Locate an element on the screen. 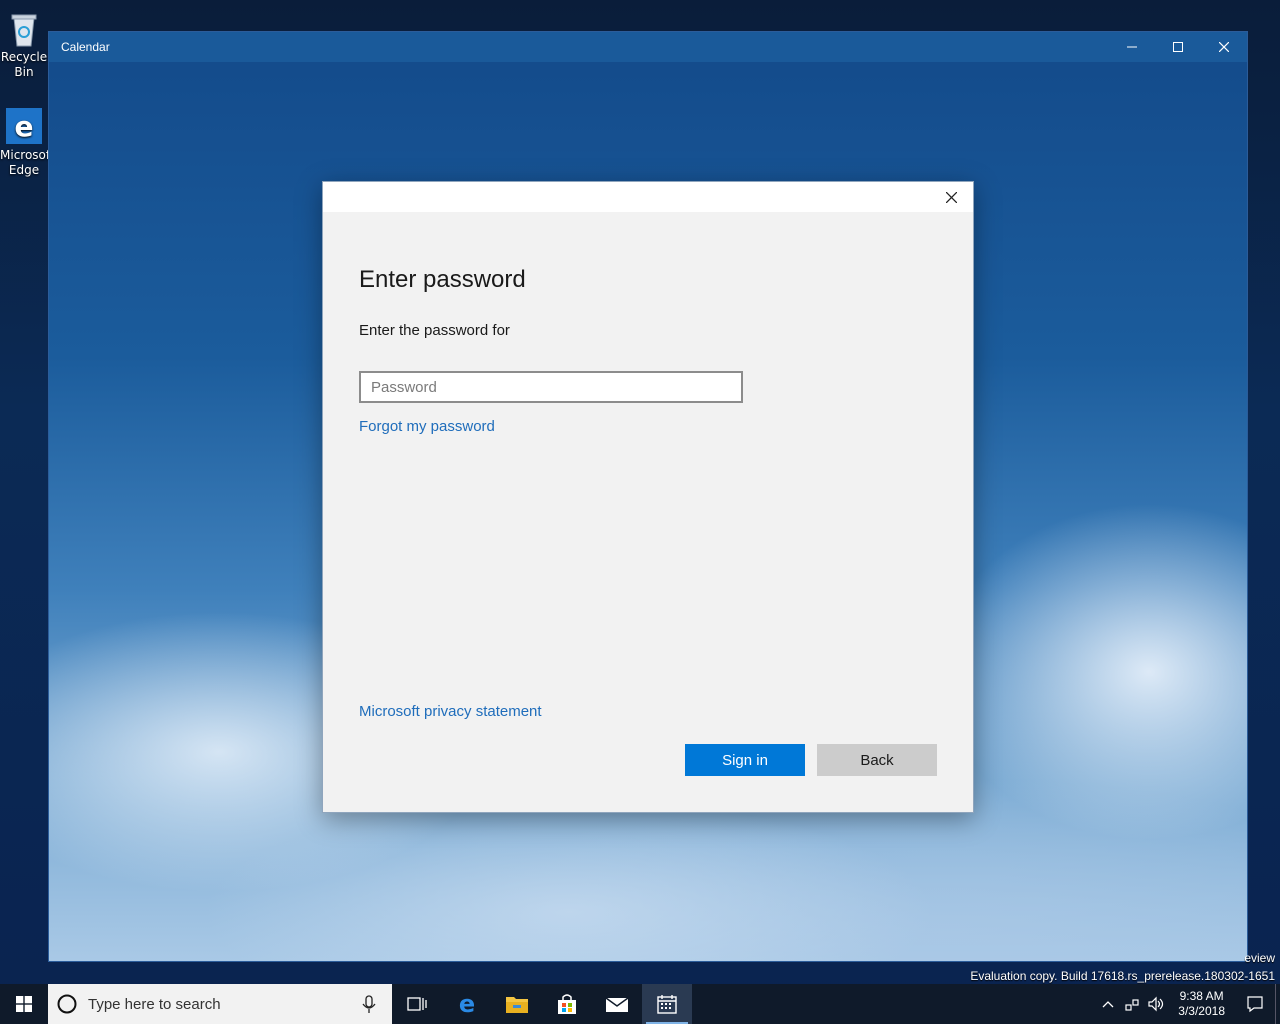  network-icon is located at coordinates (1132, 1005).